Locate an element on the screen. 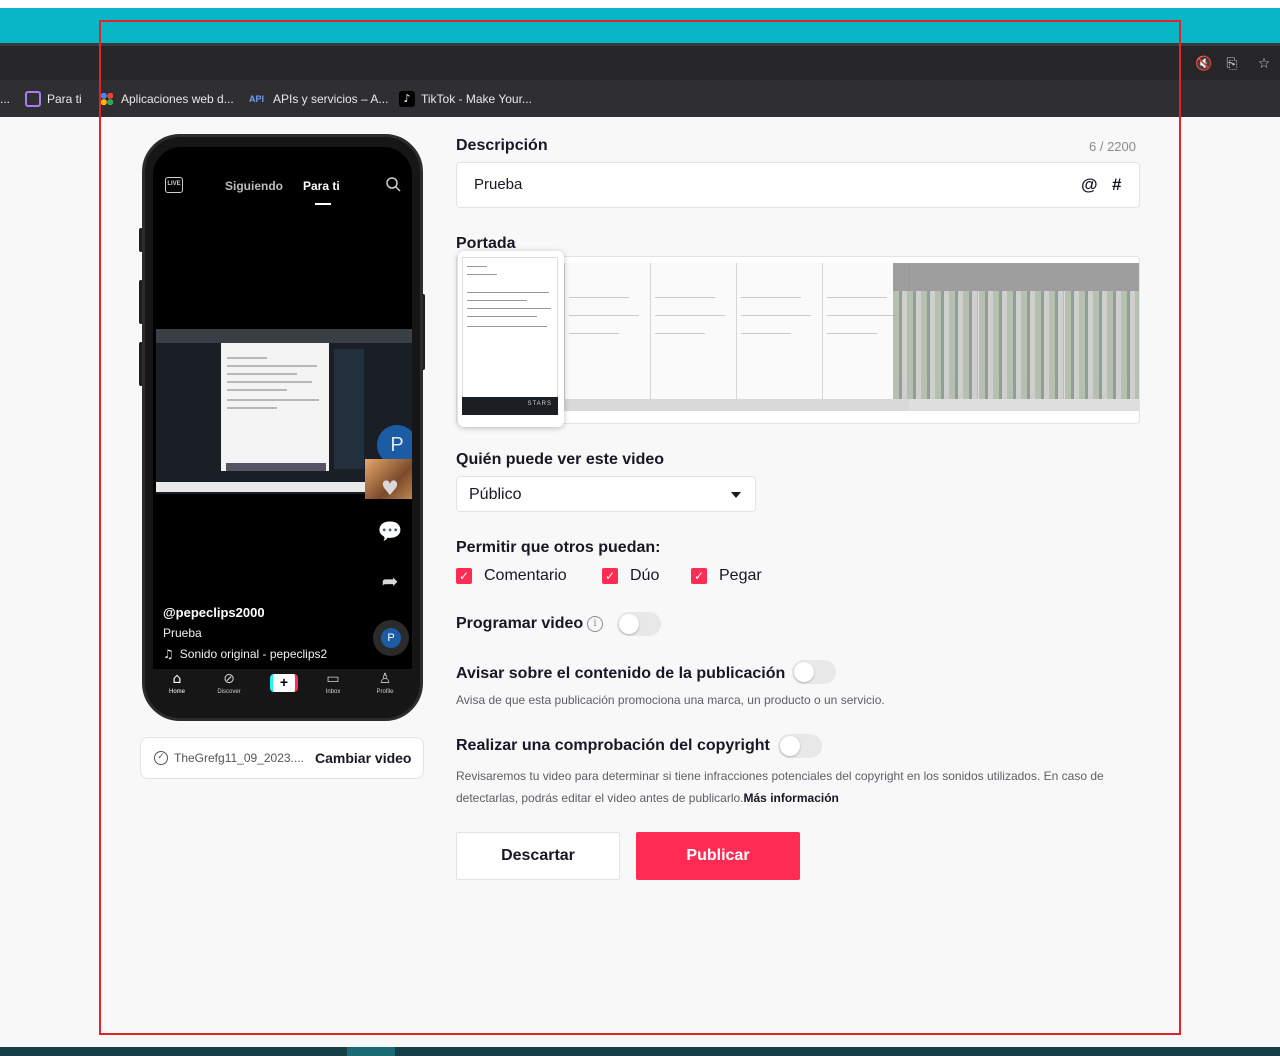 The image size is (1280, 1056). live-label: LIVE is located at coordinates (174, 184).